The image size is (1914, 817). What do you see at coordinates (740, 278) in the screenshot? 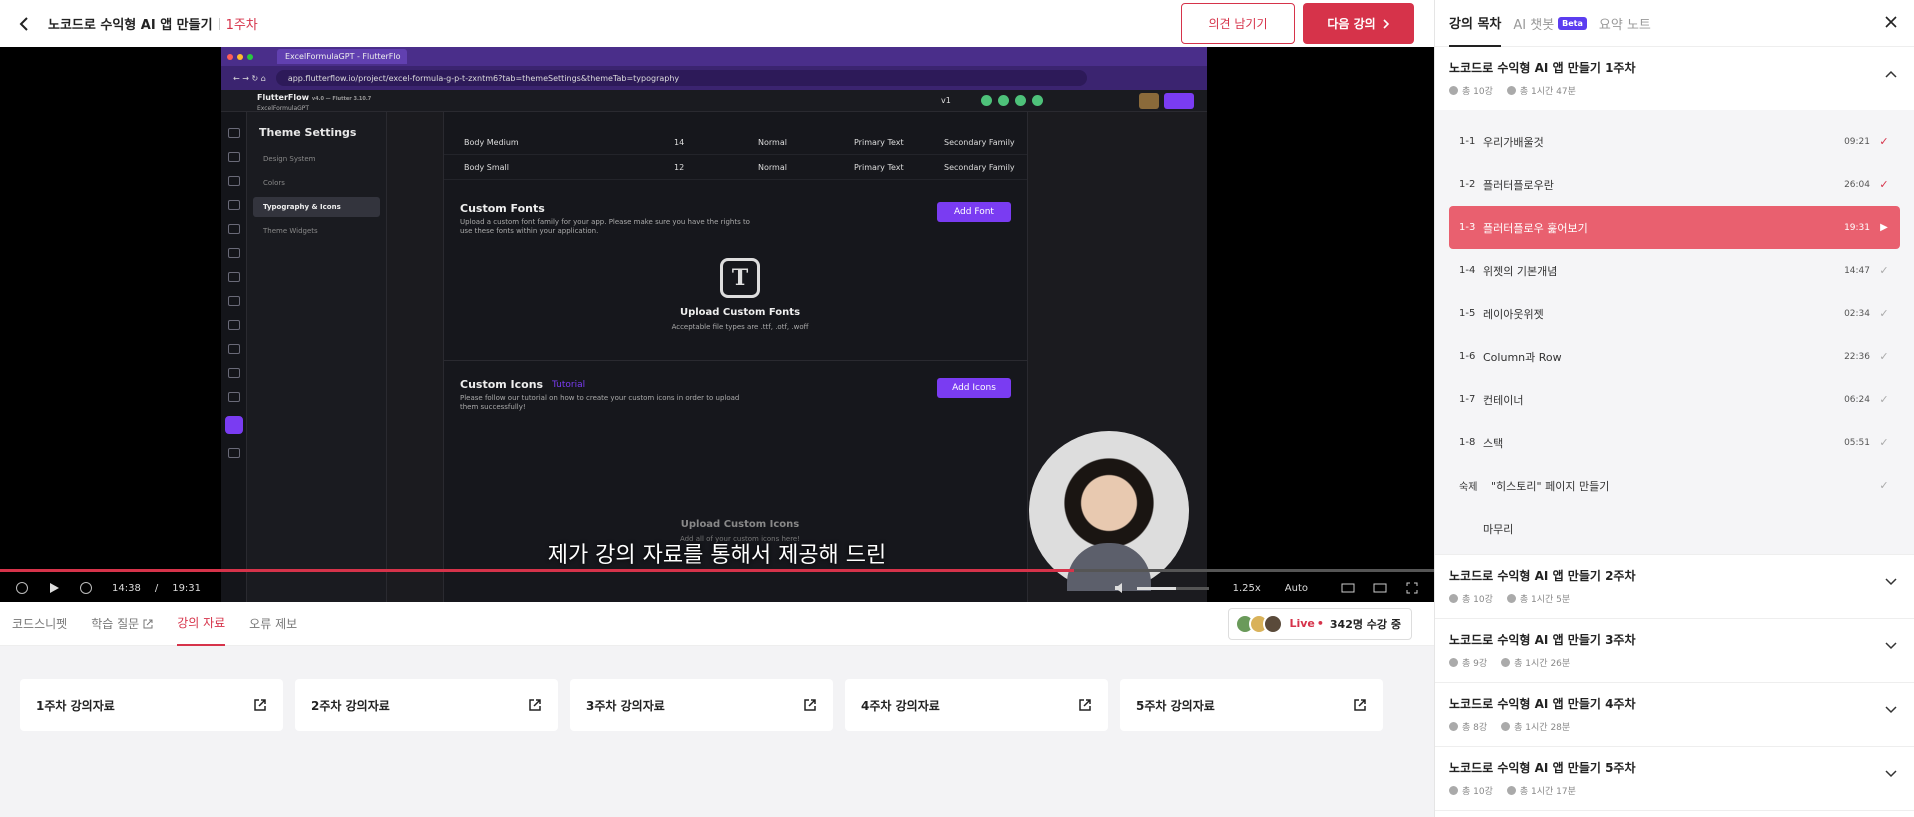
I see `text-icon: T` at bounding box center [740, 278].